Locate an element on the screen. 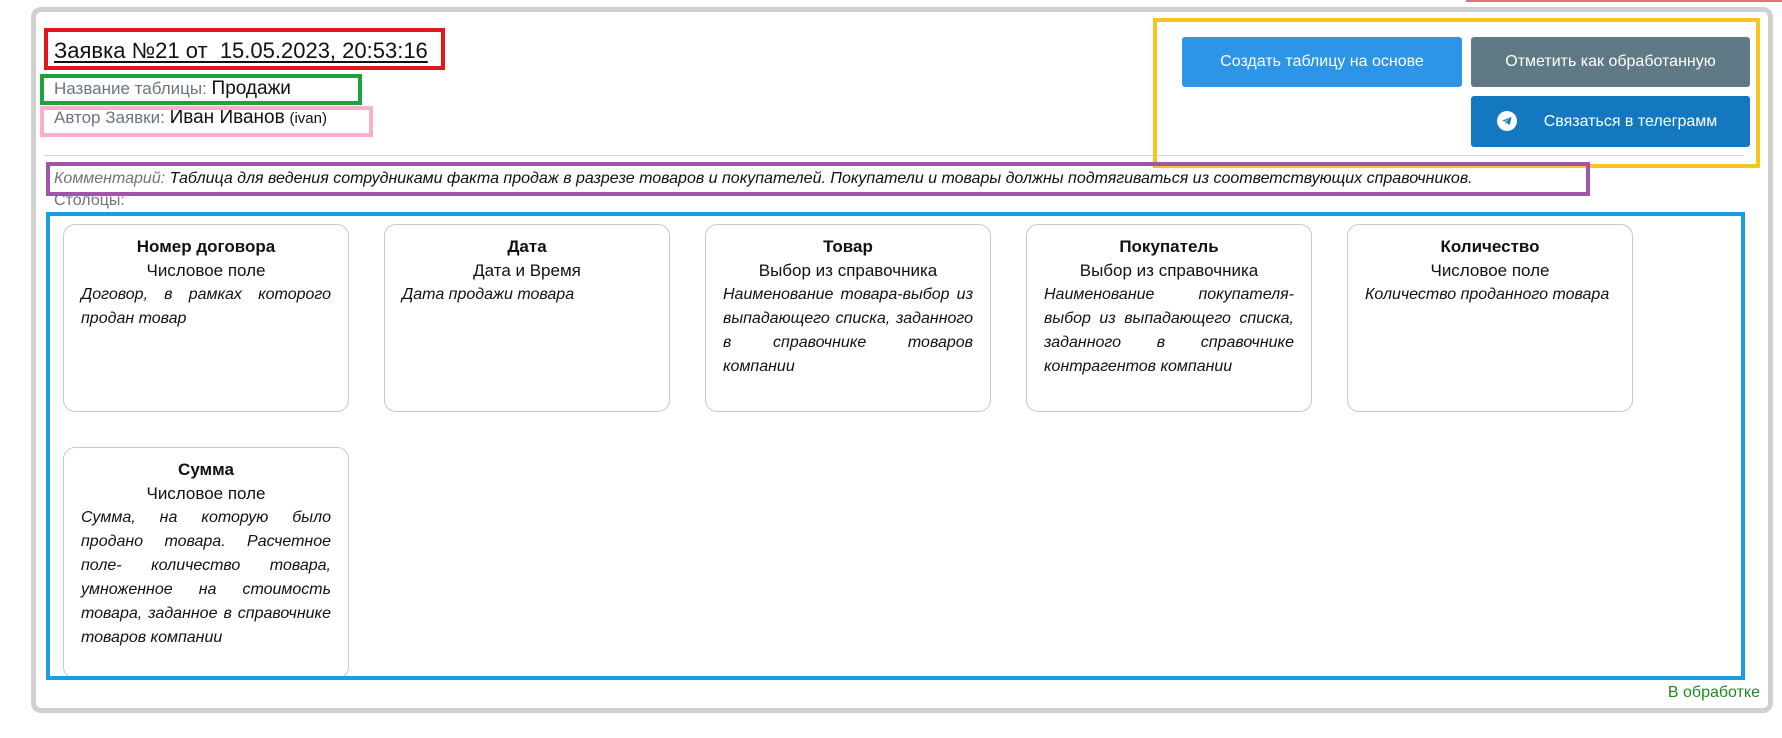 The image size is (1782, 738). status-badge: В обработке is located at coordinates (1713, 692).